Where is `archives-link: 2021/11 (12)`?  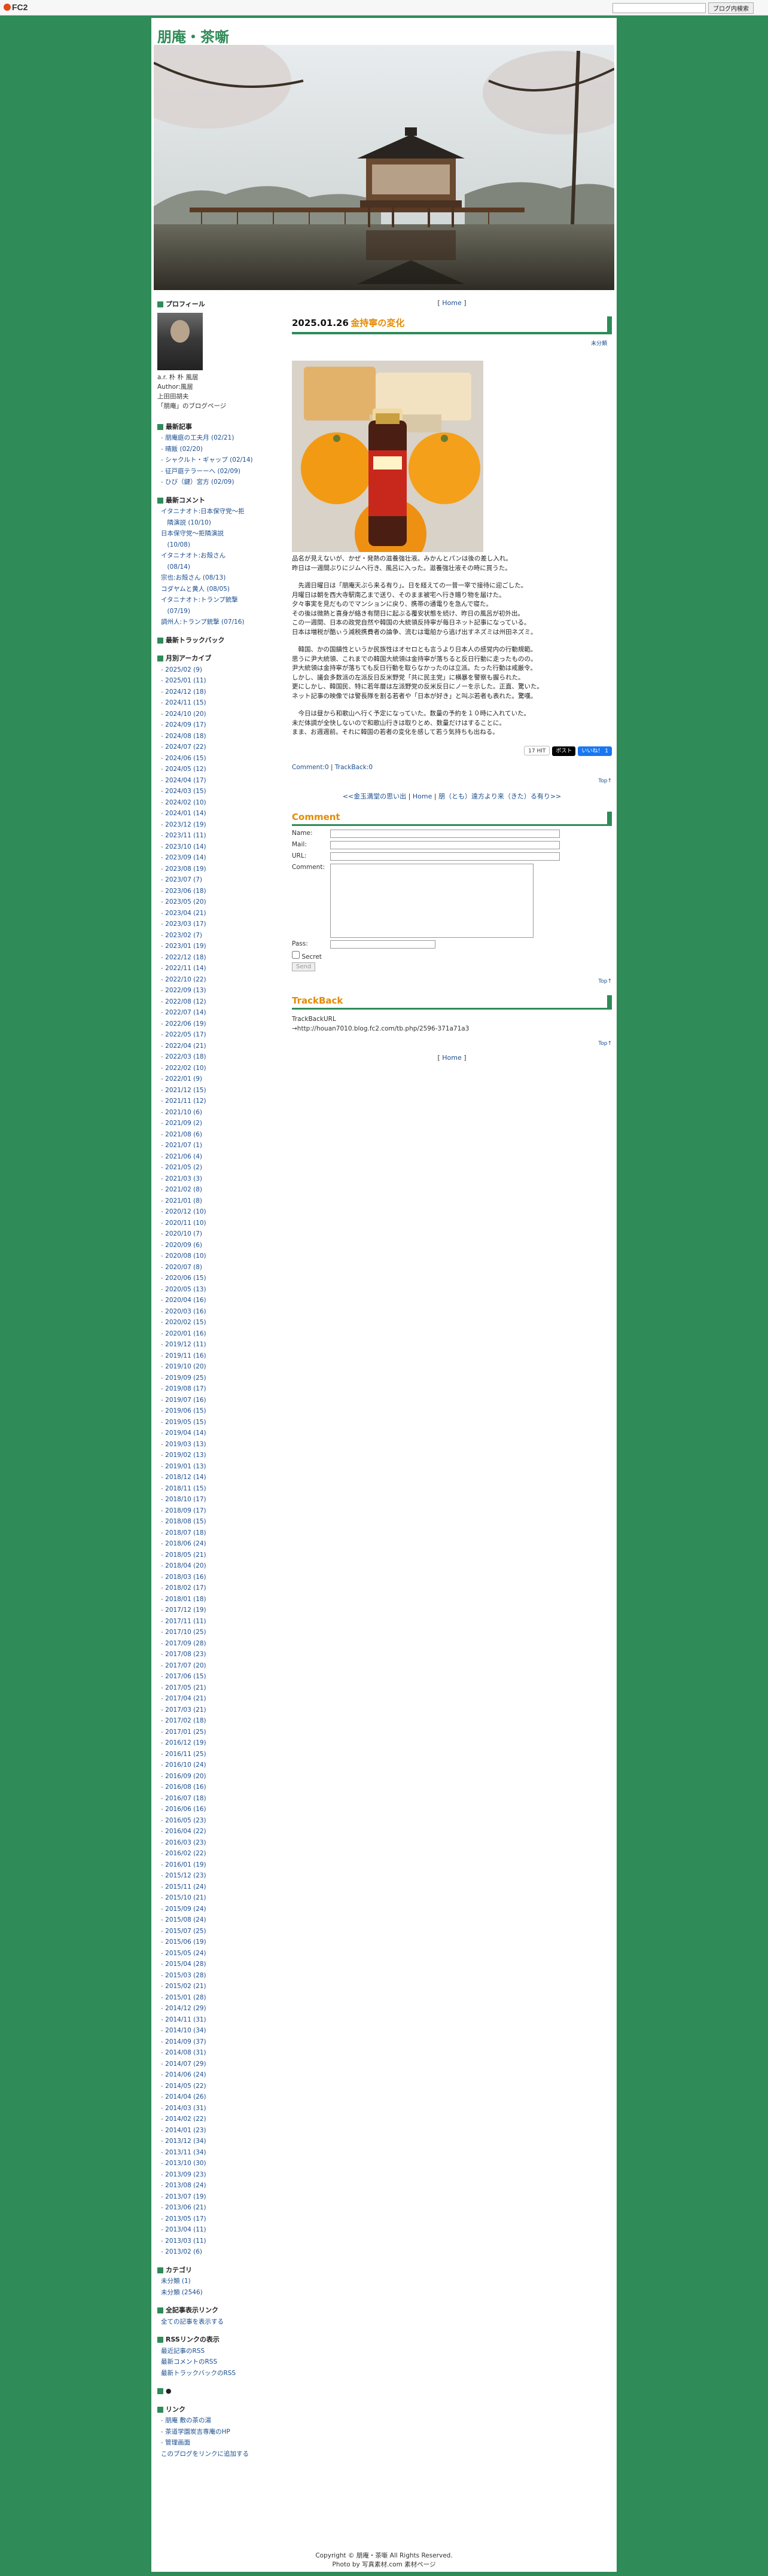
archives-link: 2021/11 (12) is located at coordinates (183, 1102).